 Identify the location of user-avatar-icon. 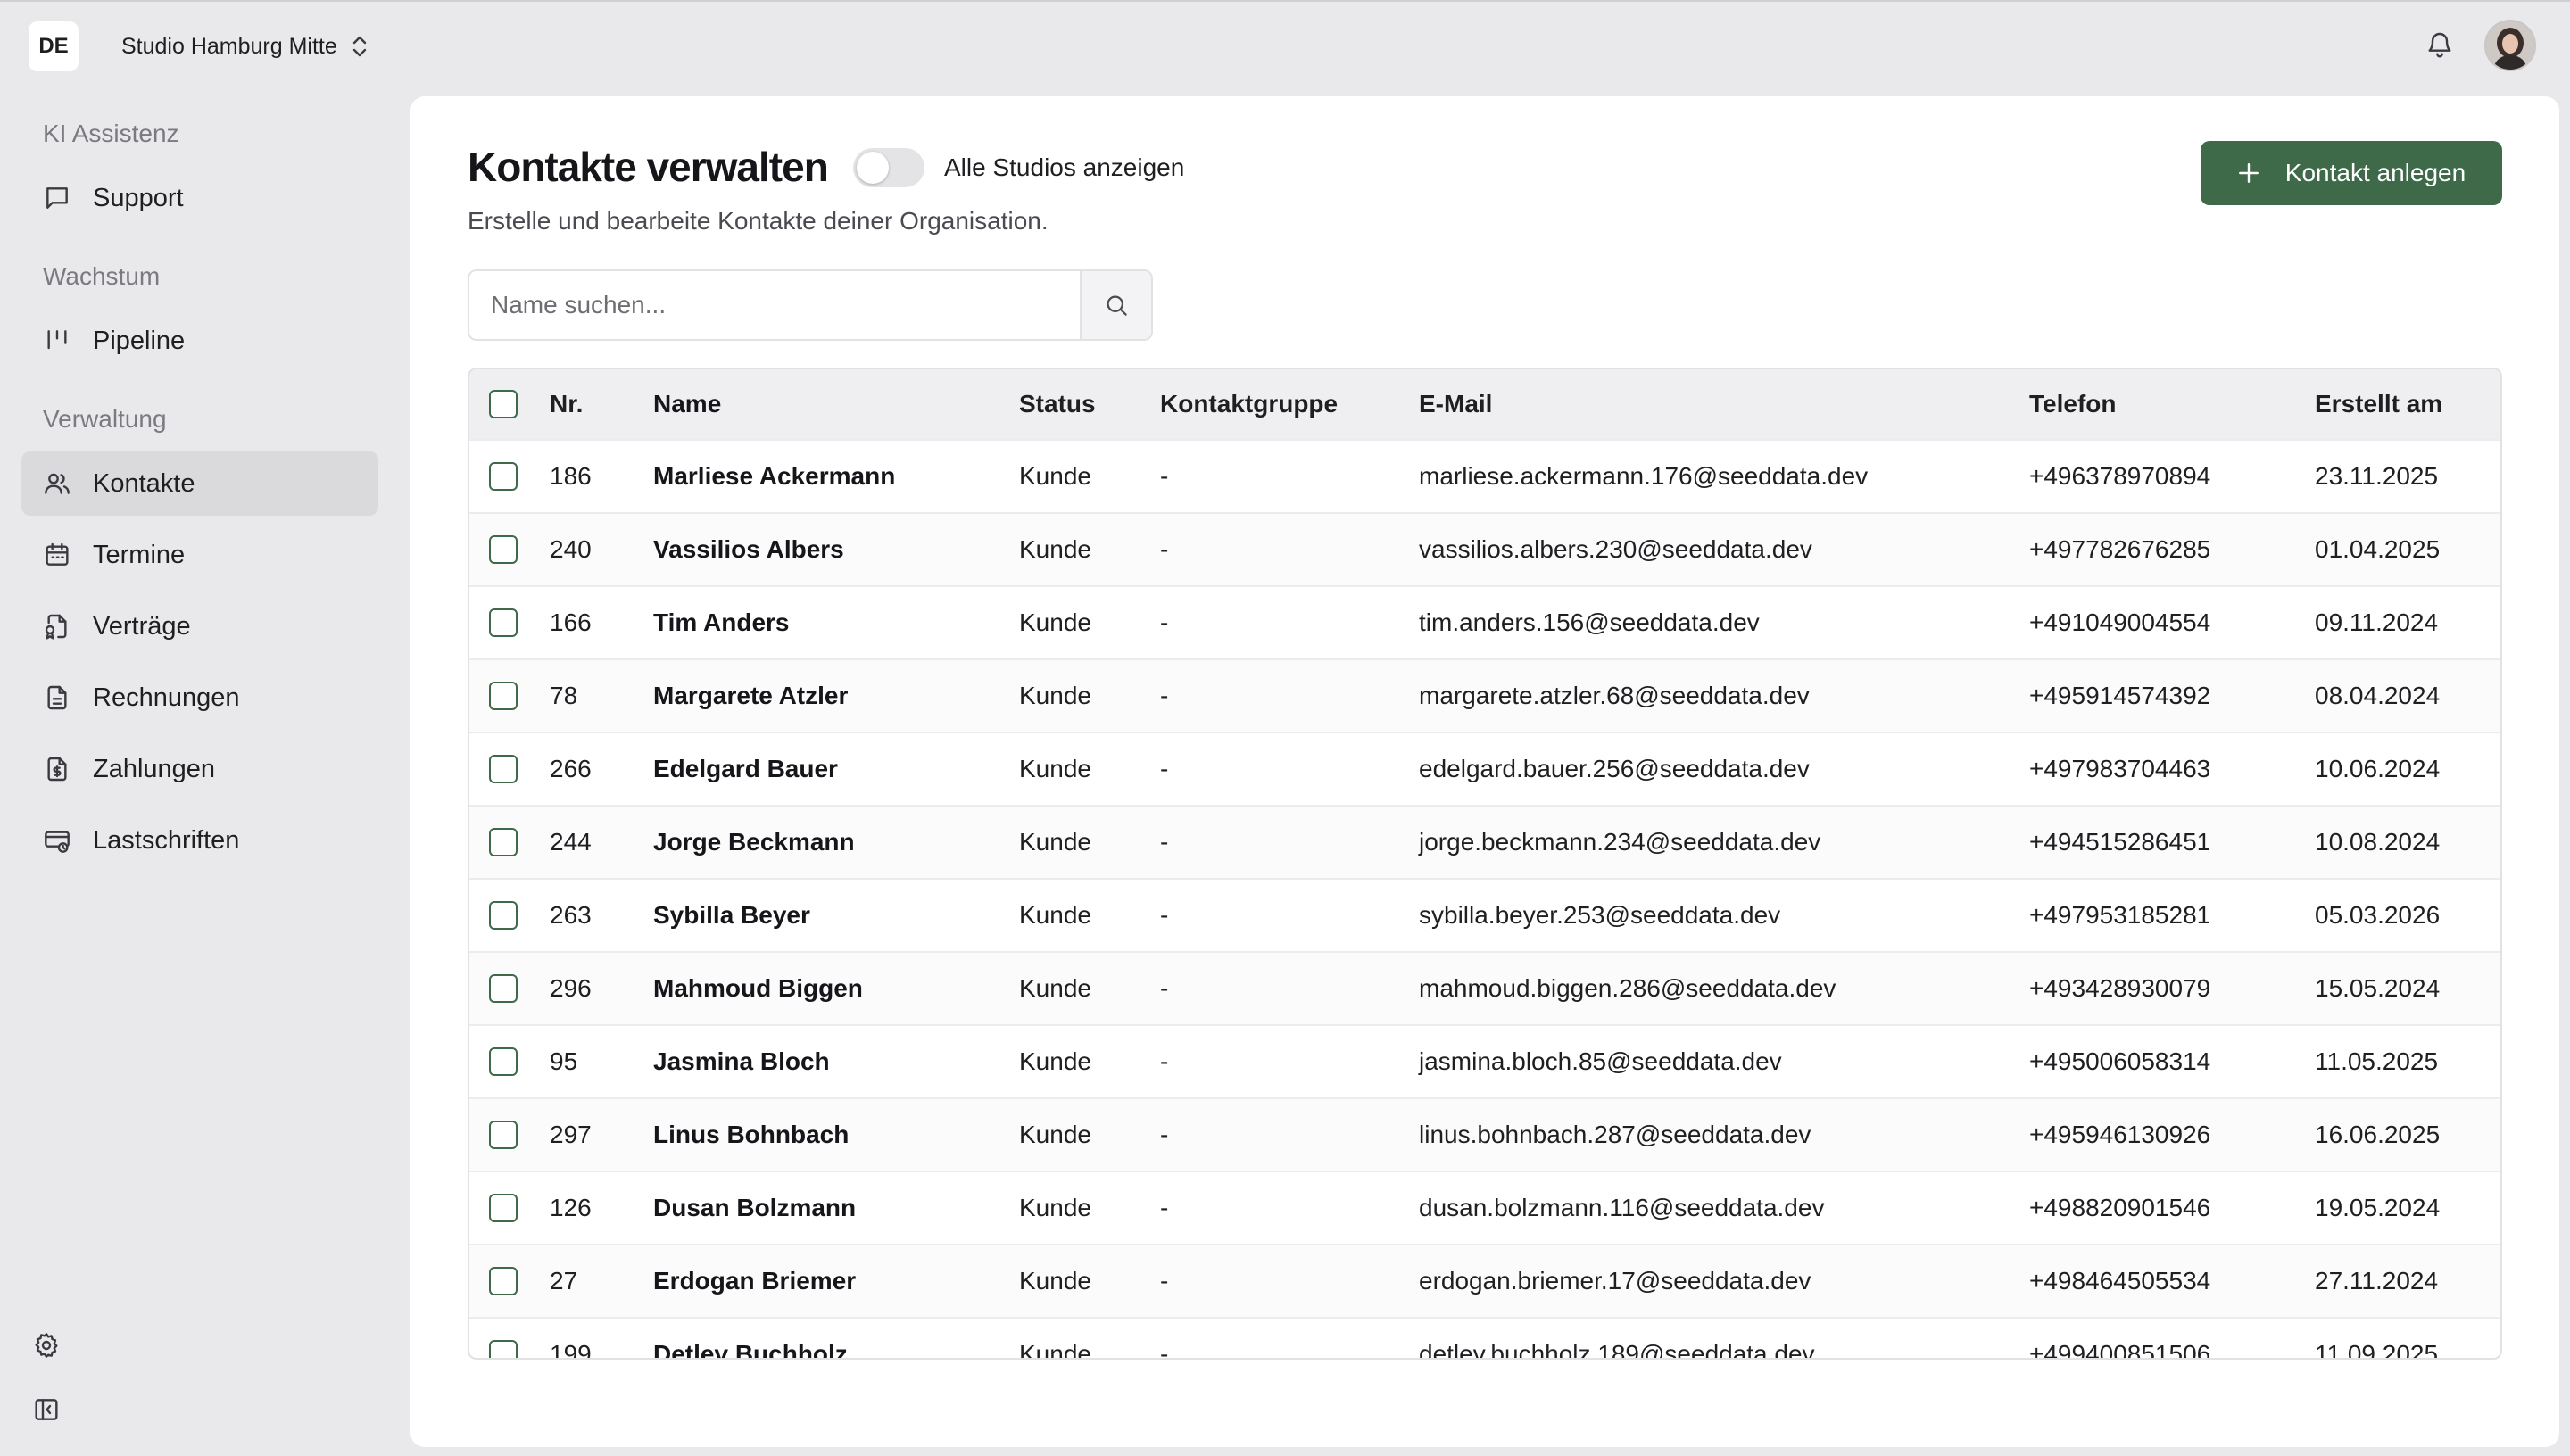
(2510, 45).